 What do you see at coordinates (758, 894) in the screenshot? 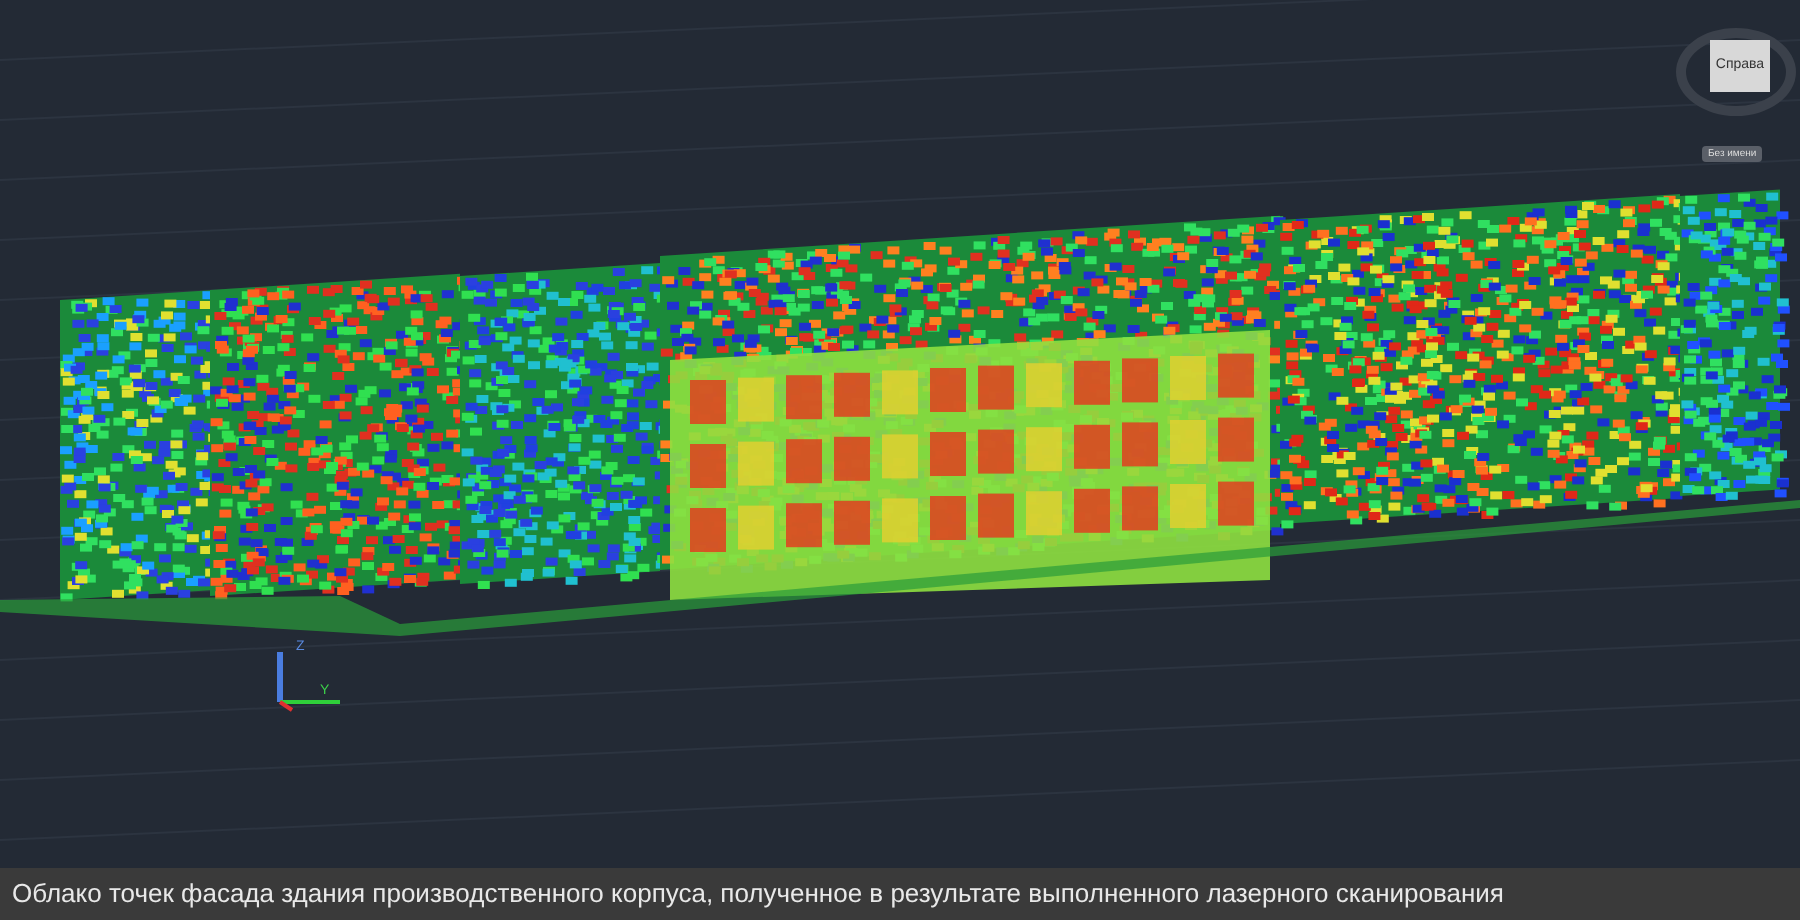
I see `caption: Облако точек фасада здания производственного корпуса, полученное в результате выполненного лазерного сканирования` at bounding box center [758, 894].